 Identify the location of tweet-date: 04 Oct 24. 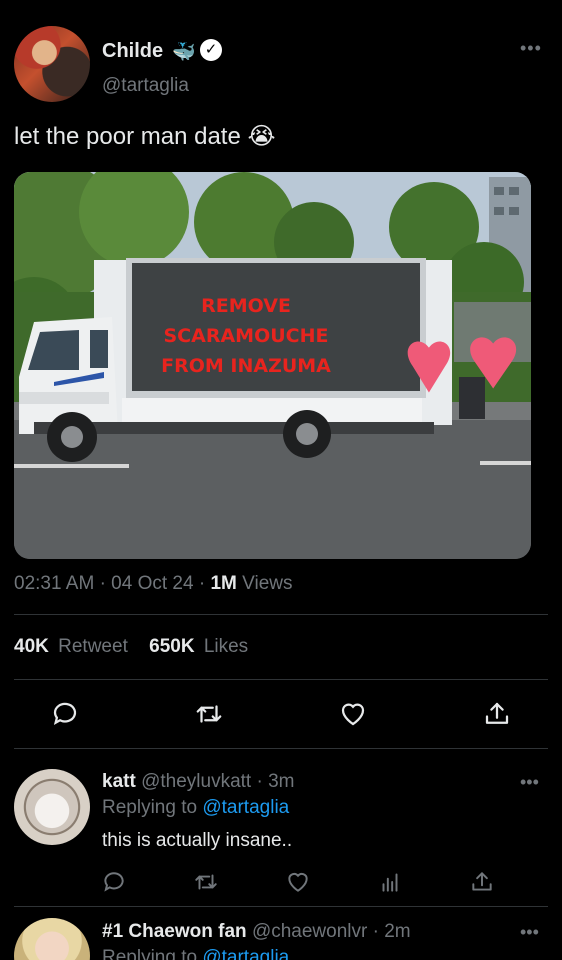
(152, 583).